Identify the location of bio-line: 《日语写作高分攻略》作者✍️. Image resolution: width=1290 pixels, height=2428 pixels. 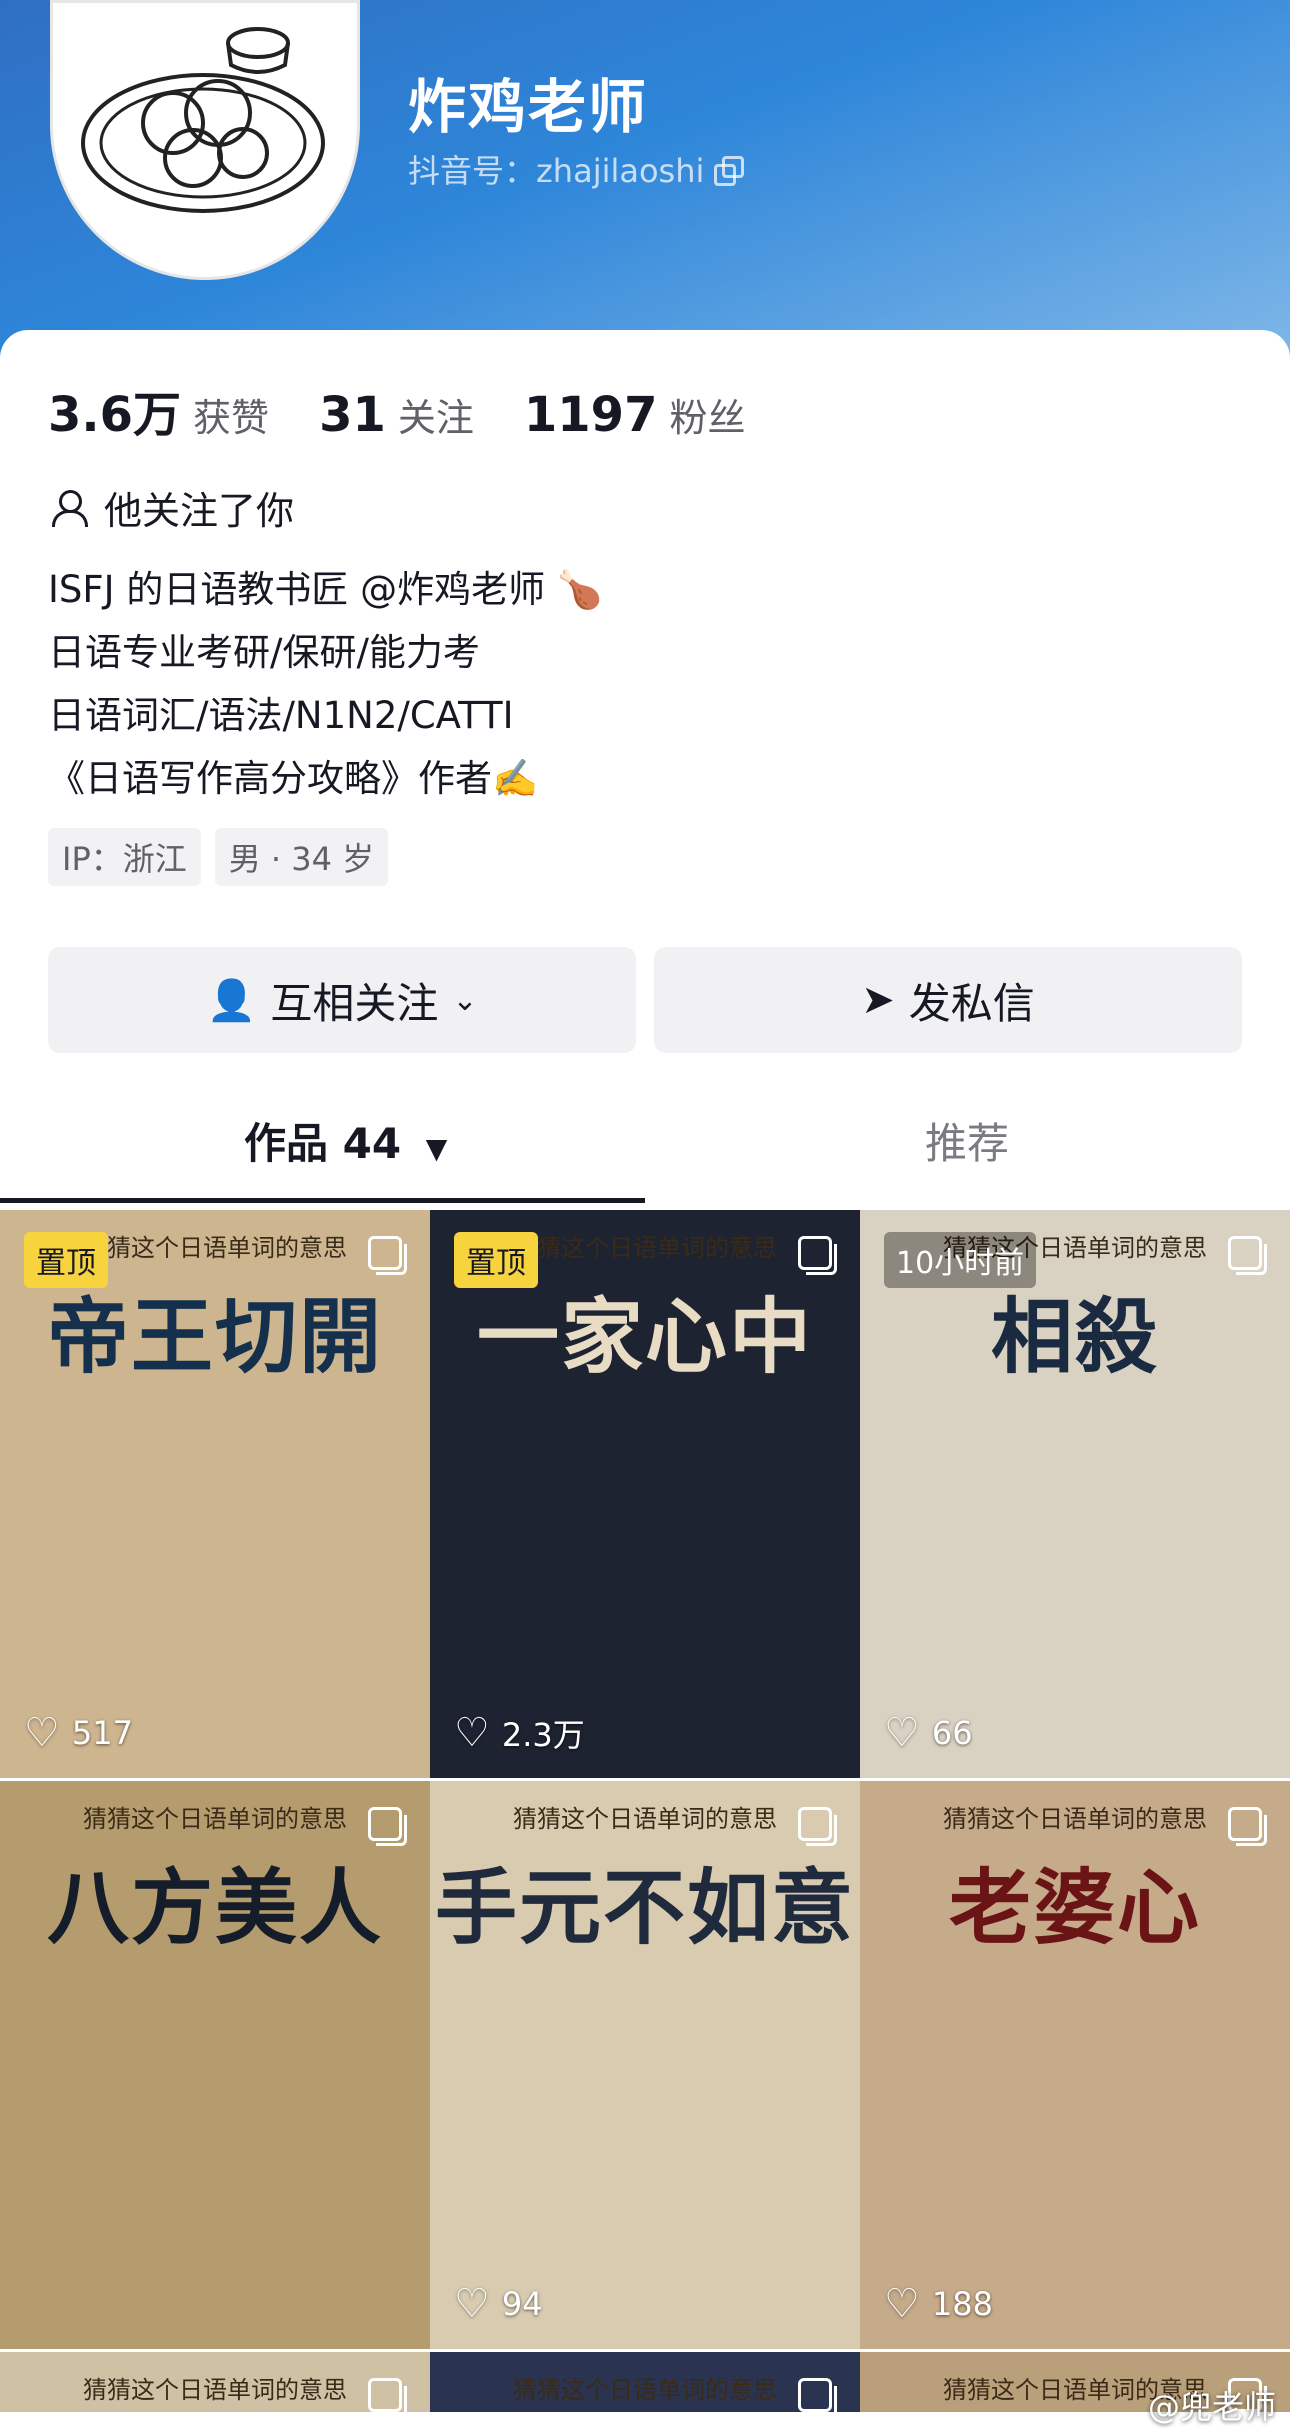
(293, 778).